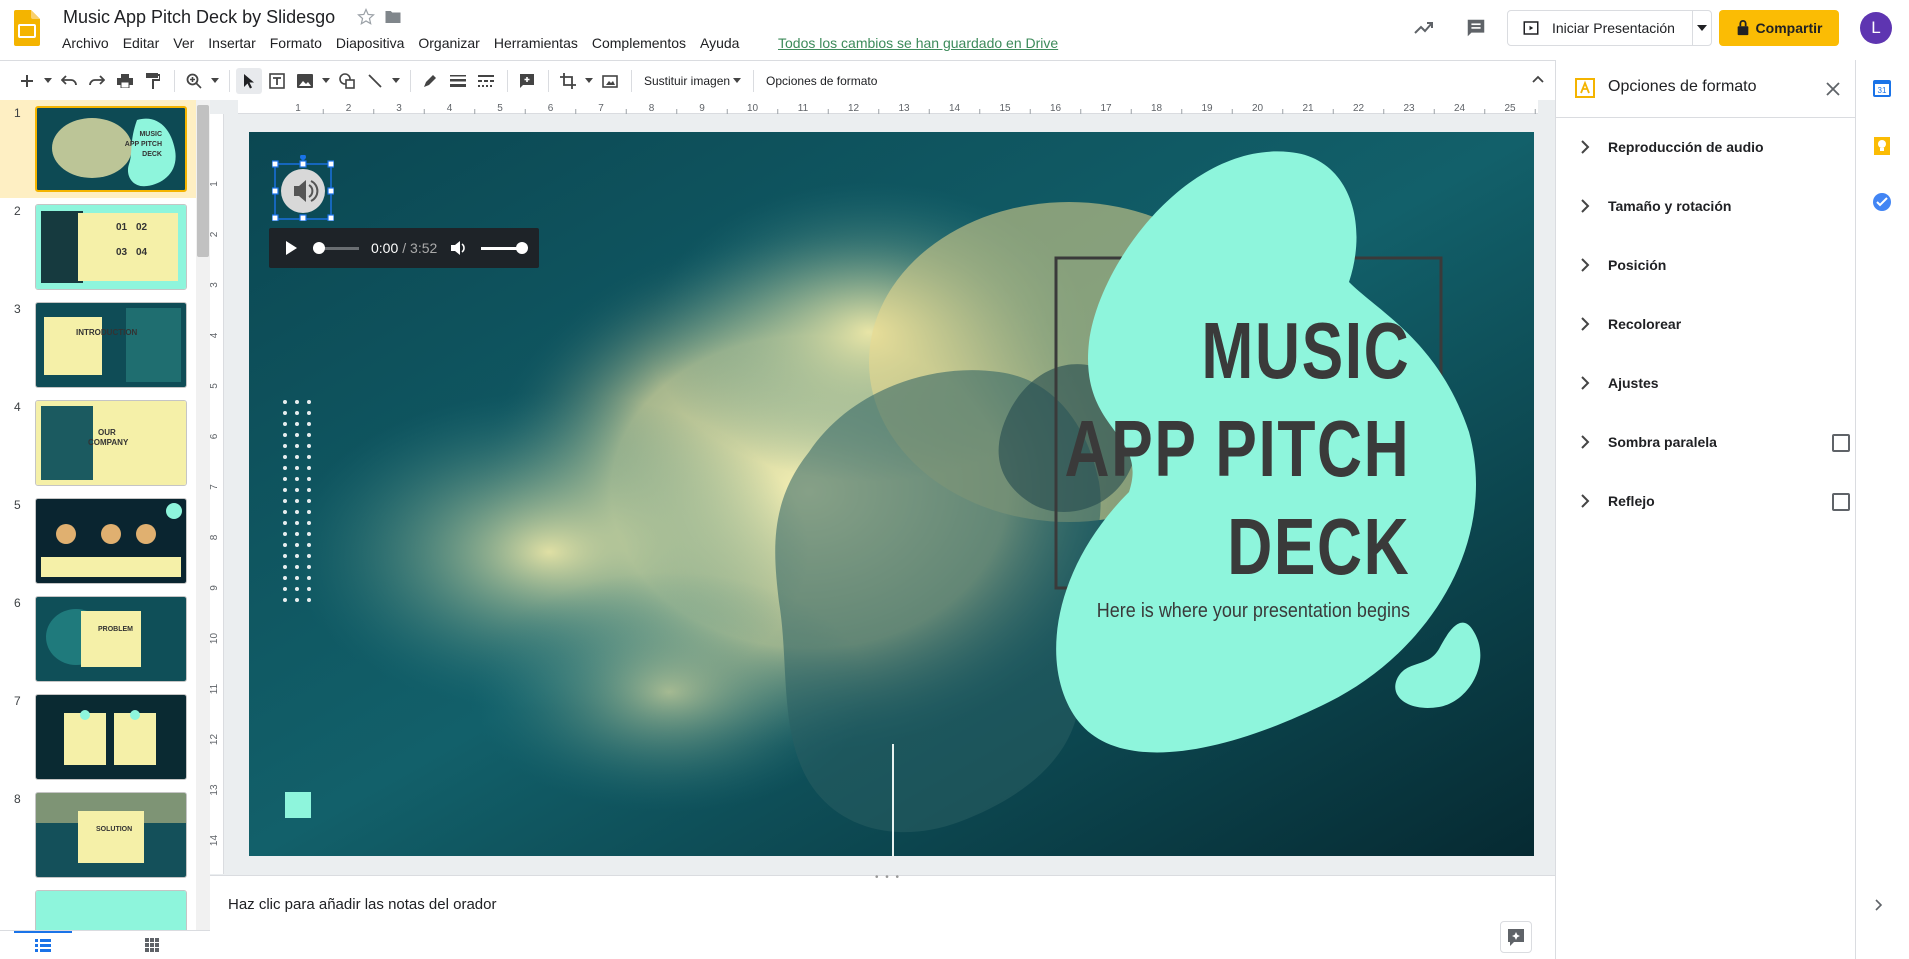 This screenshot has width=1909, height=959. I want to click on menu-herramientas: Herramientas, so click(536, 43).